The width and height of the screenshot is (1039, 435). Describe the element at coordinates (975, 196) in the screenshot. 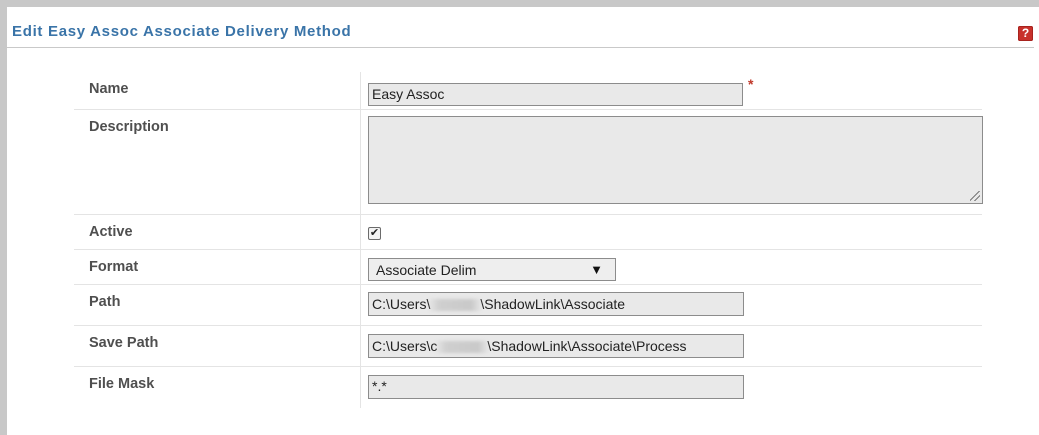

I see `resize-grip-icon` at that location.